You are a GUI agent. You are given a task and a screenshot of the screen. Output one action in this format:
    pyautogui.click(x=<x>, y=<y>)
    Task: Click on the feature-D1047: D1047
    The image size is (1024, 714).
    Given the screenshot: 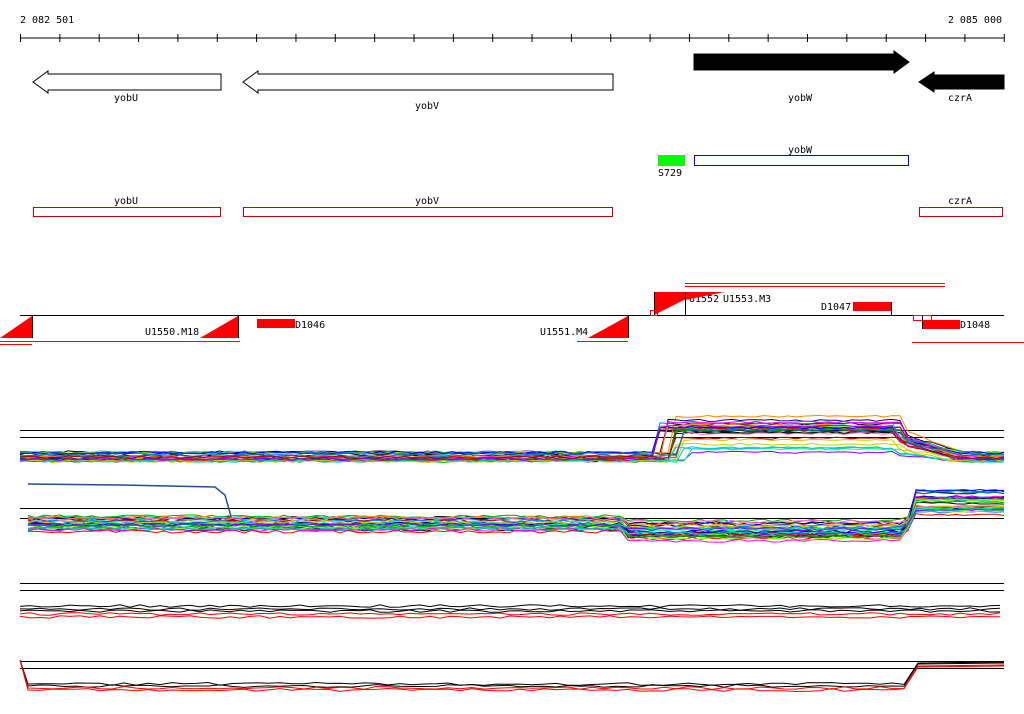 What is the action you would take?
    pyautogui.click(x=856, y=308)
    